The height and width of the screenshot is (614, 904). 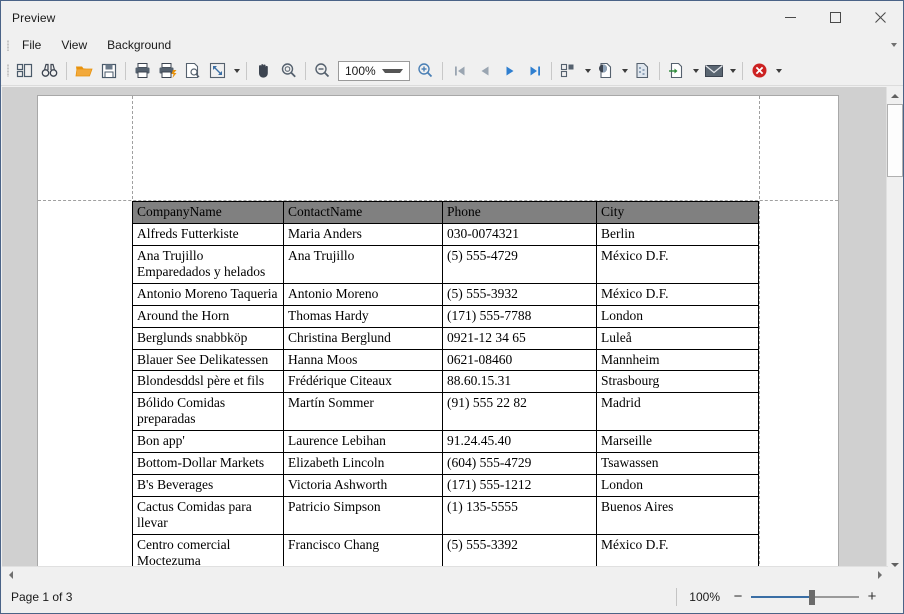 I want to click on zoom-level-combobox: 100%, so click(x=374, y=70).